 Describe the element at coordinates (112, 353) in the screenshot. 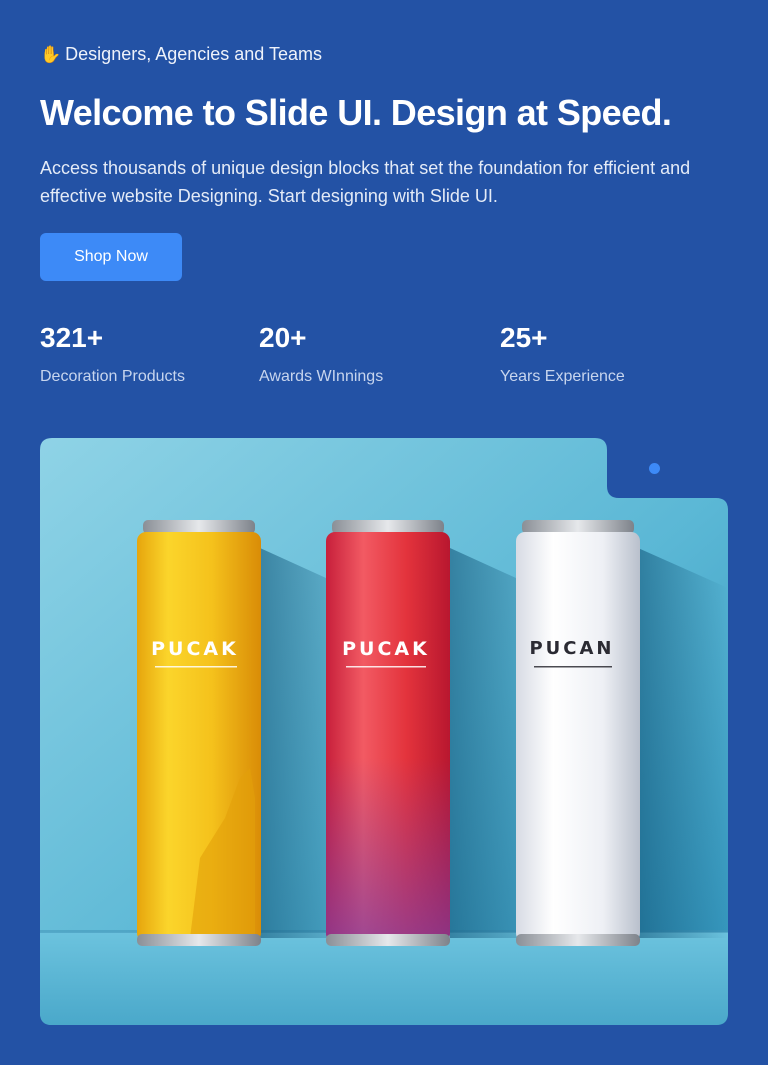

I see `stat-products: 321+ Decoration Products` at that location.